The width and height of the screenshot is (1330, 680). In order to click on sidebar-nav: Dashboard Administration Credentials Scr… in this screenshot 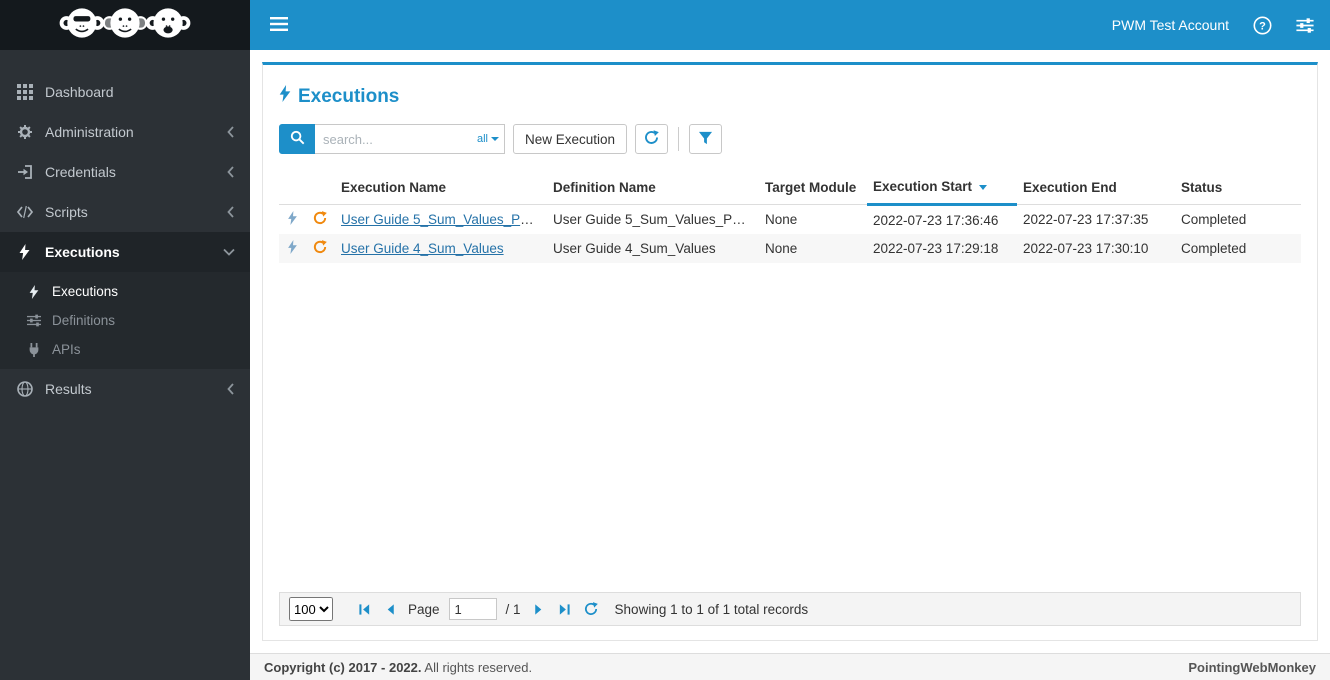, I will do `click(125, 229)`.